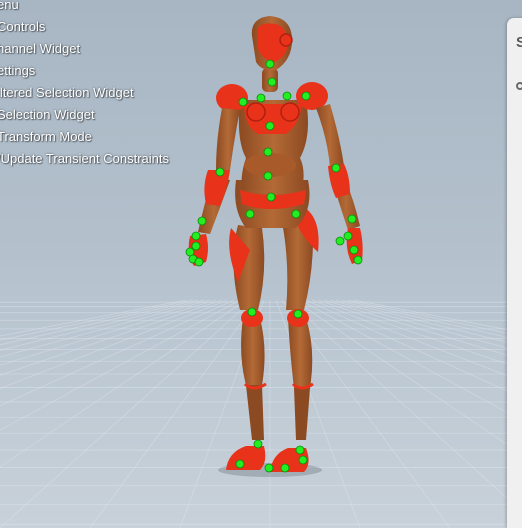  Describe the element at coordinates (514, 273) in the screenshot. I see `side-panel: S` at that location.